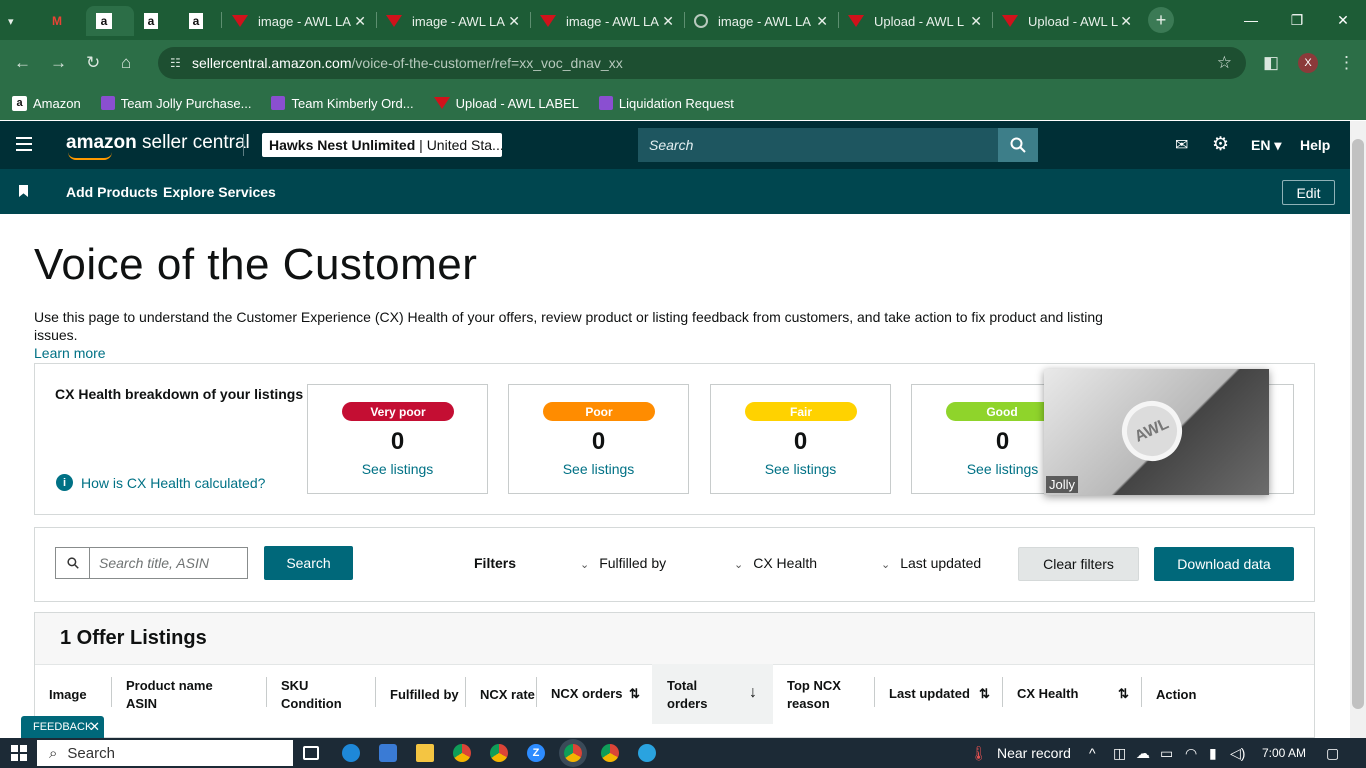 The width and height of the screenshot is (1366, 768). I want to click on fulfilled-by-dropdown: ⌄ Fulfilled by, so click(623, 563).